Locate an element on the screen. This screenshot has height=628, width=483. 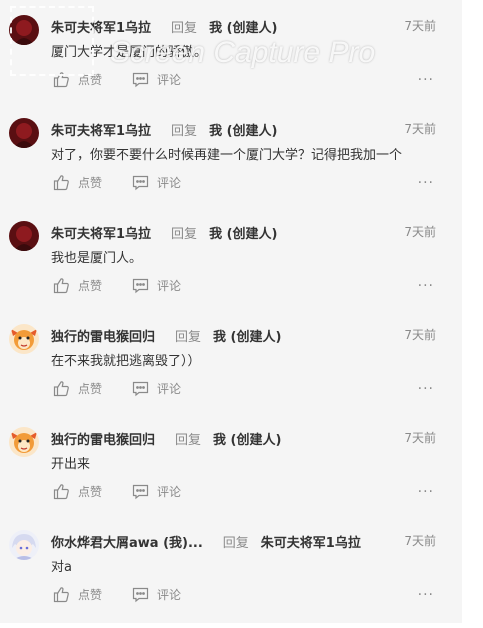
anime-avatar is located at coordinates (24, 545).